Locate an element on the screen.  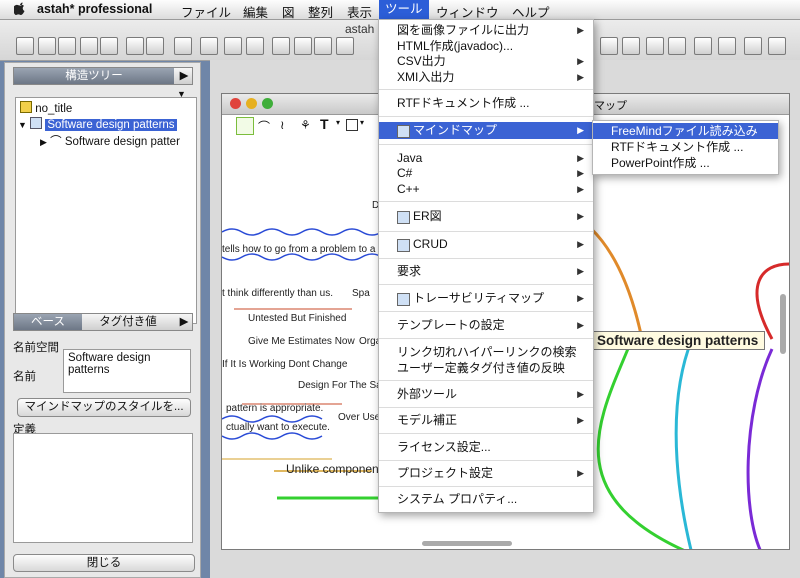
tab-structure-tree: 構造ツリー is located at coordinates (94, 76).